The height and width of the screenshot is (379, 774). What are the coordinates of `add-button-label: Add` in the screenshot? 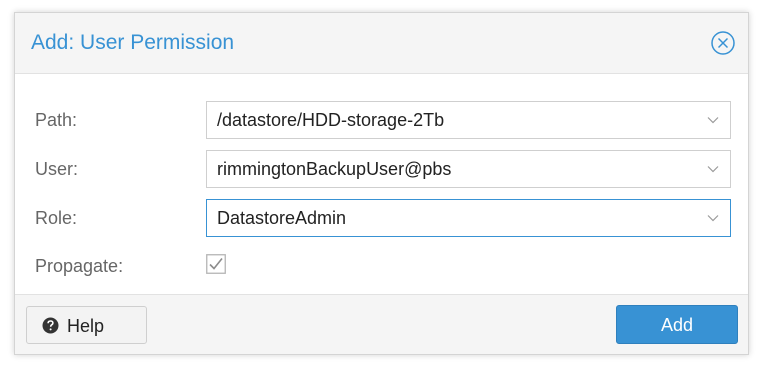 It's located at (677, 325).